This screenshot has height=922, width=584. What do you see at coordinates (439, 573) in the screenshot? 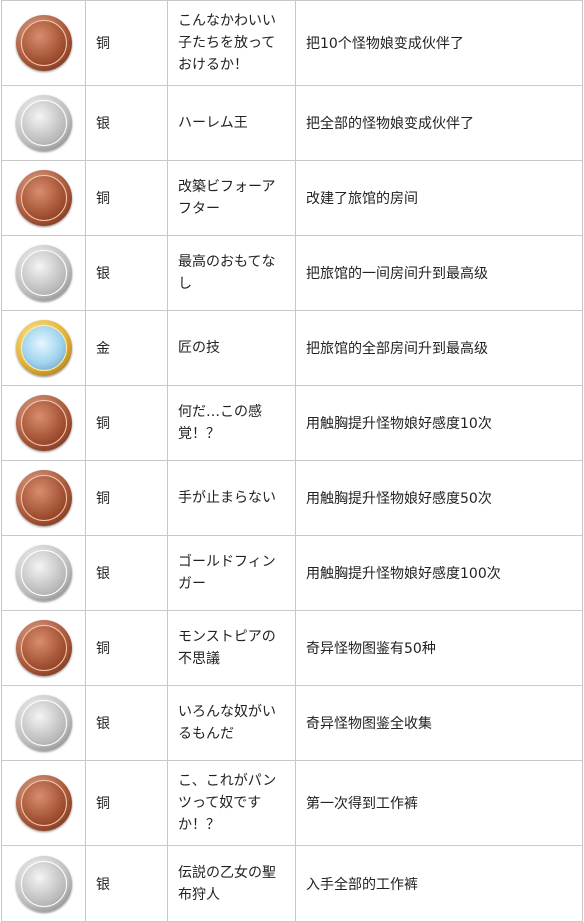
I see `achievement-description: 用触胸提升怪物娘好感度100次` at bounding box center [439, 573].